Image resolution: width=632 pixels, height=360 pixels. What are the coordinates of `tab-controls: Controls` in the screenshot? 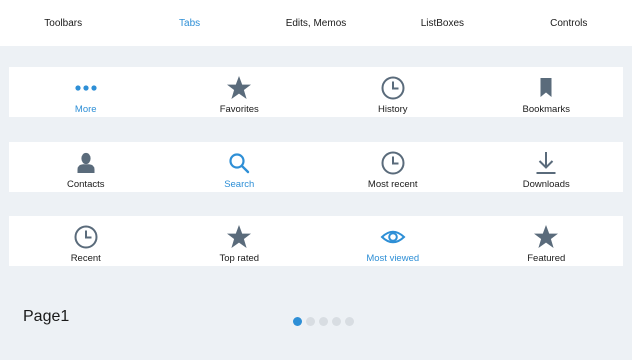 It's located at (569, 23).